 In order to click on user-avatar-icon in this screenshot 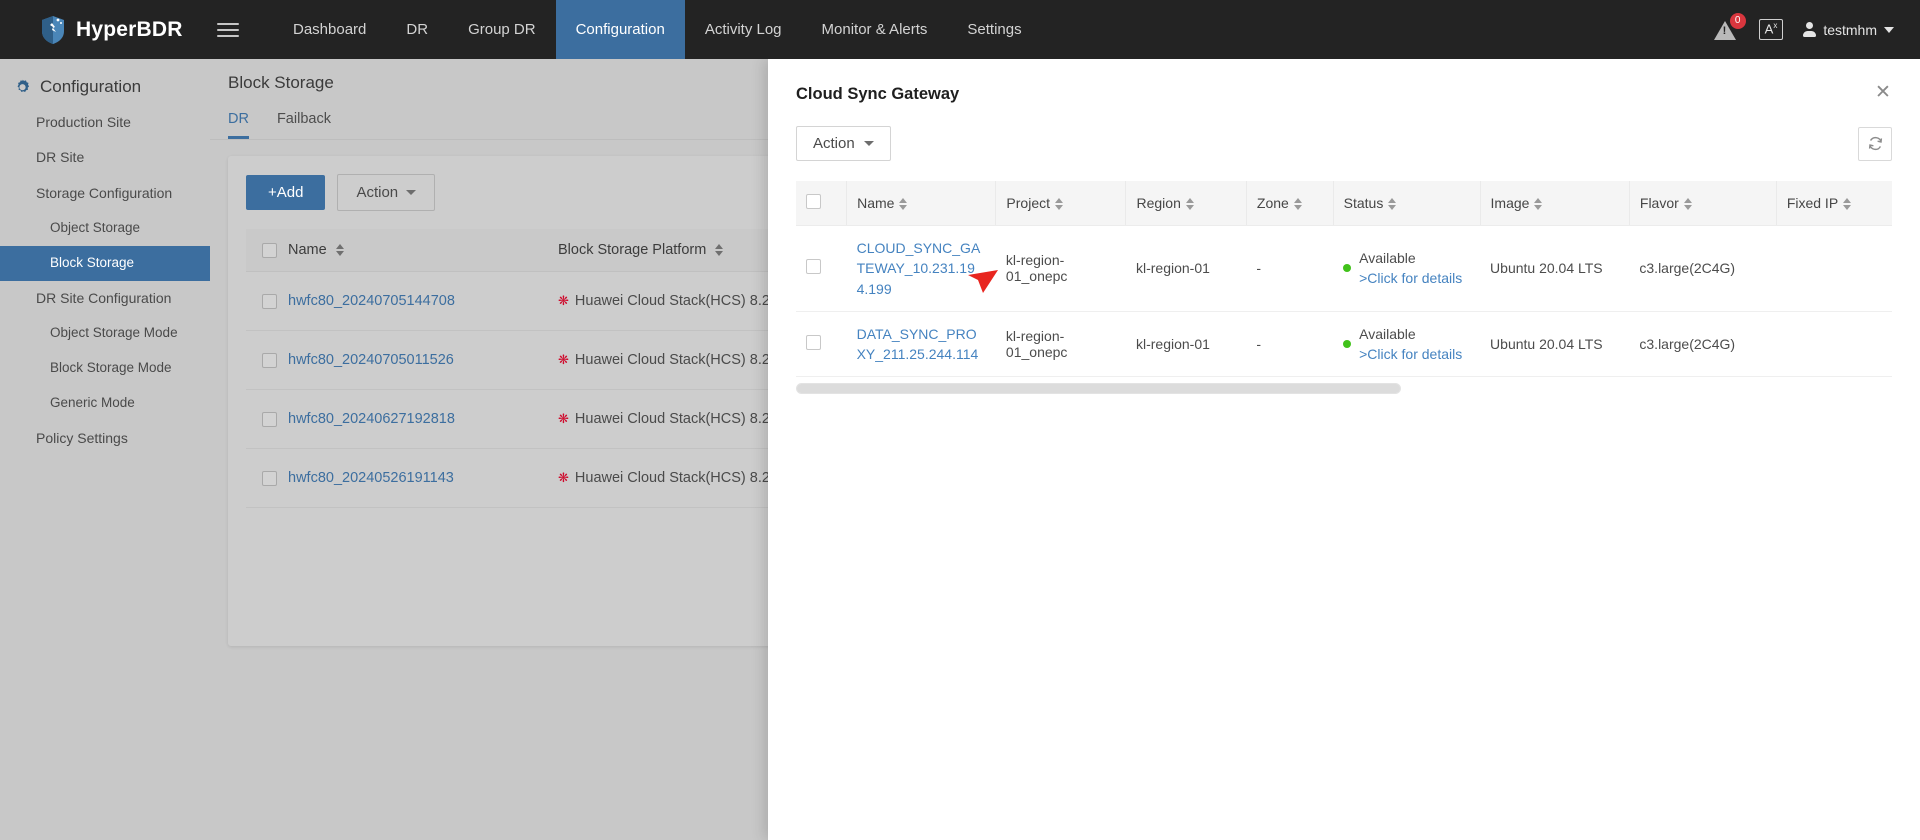, I will do `click(1810, 29)`.